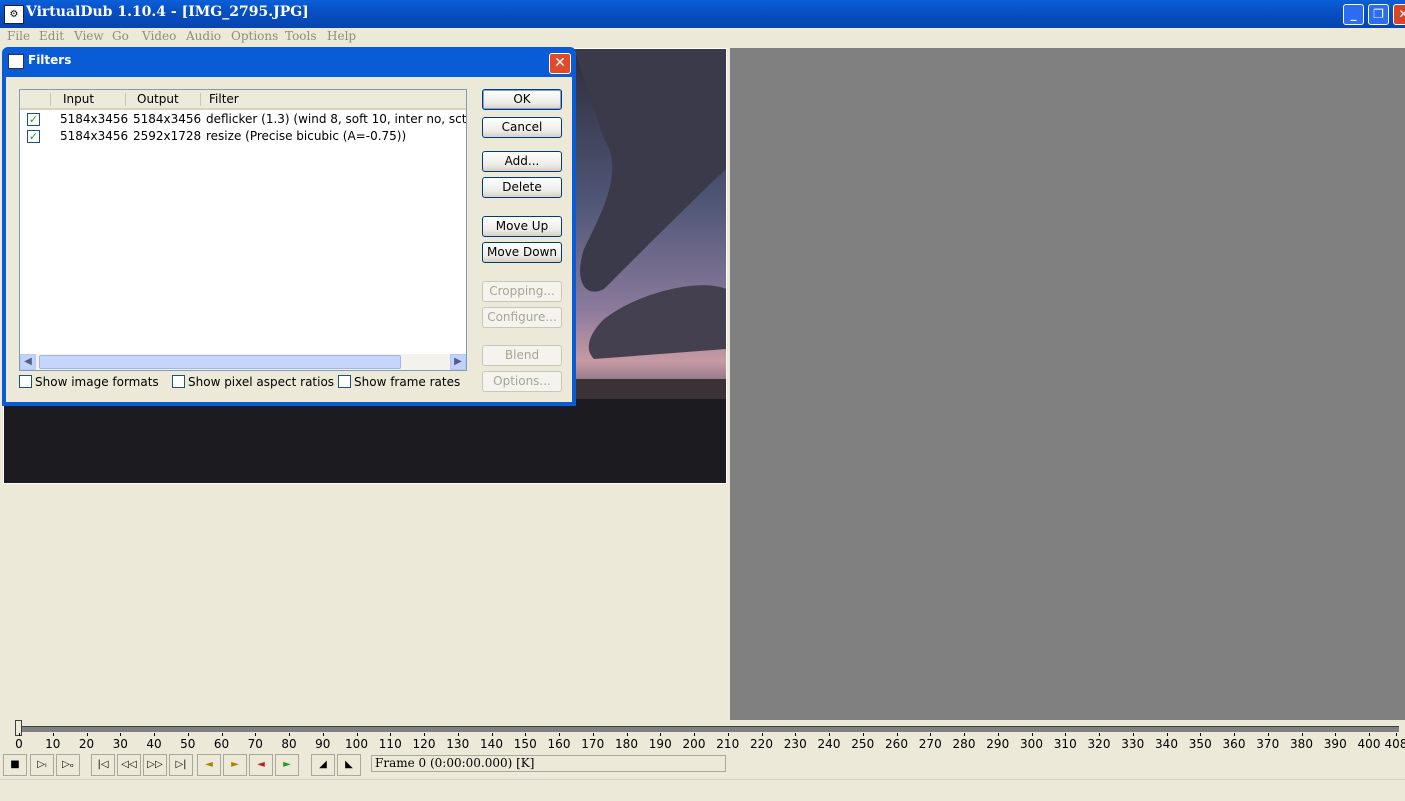 This screenshot has height=801, width=1405. What do you see at coordinates (522, 99) in the screenshot?
I see `ok-button: OK` at bounding box center [522, 99].